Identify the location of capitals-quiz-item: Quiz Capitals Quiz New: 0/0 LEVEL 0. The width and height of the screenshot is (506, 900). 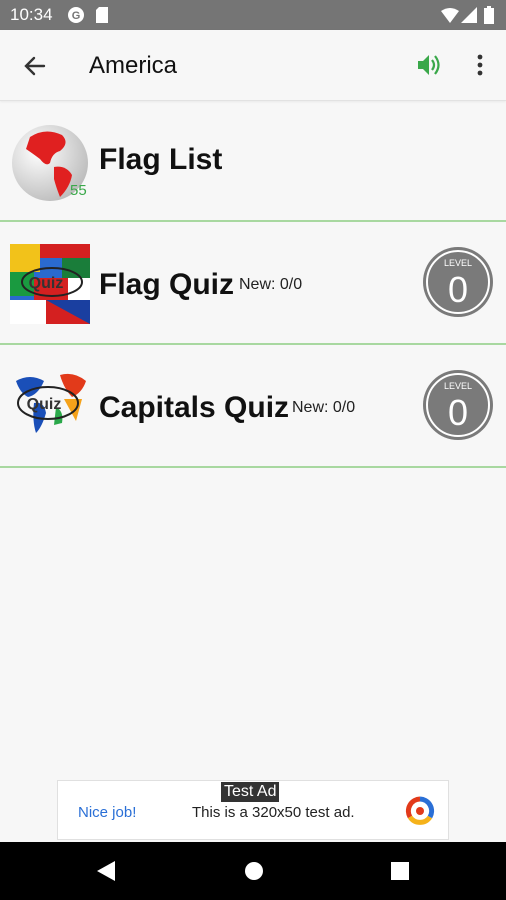
(253, 406).